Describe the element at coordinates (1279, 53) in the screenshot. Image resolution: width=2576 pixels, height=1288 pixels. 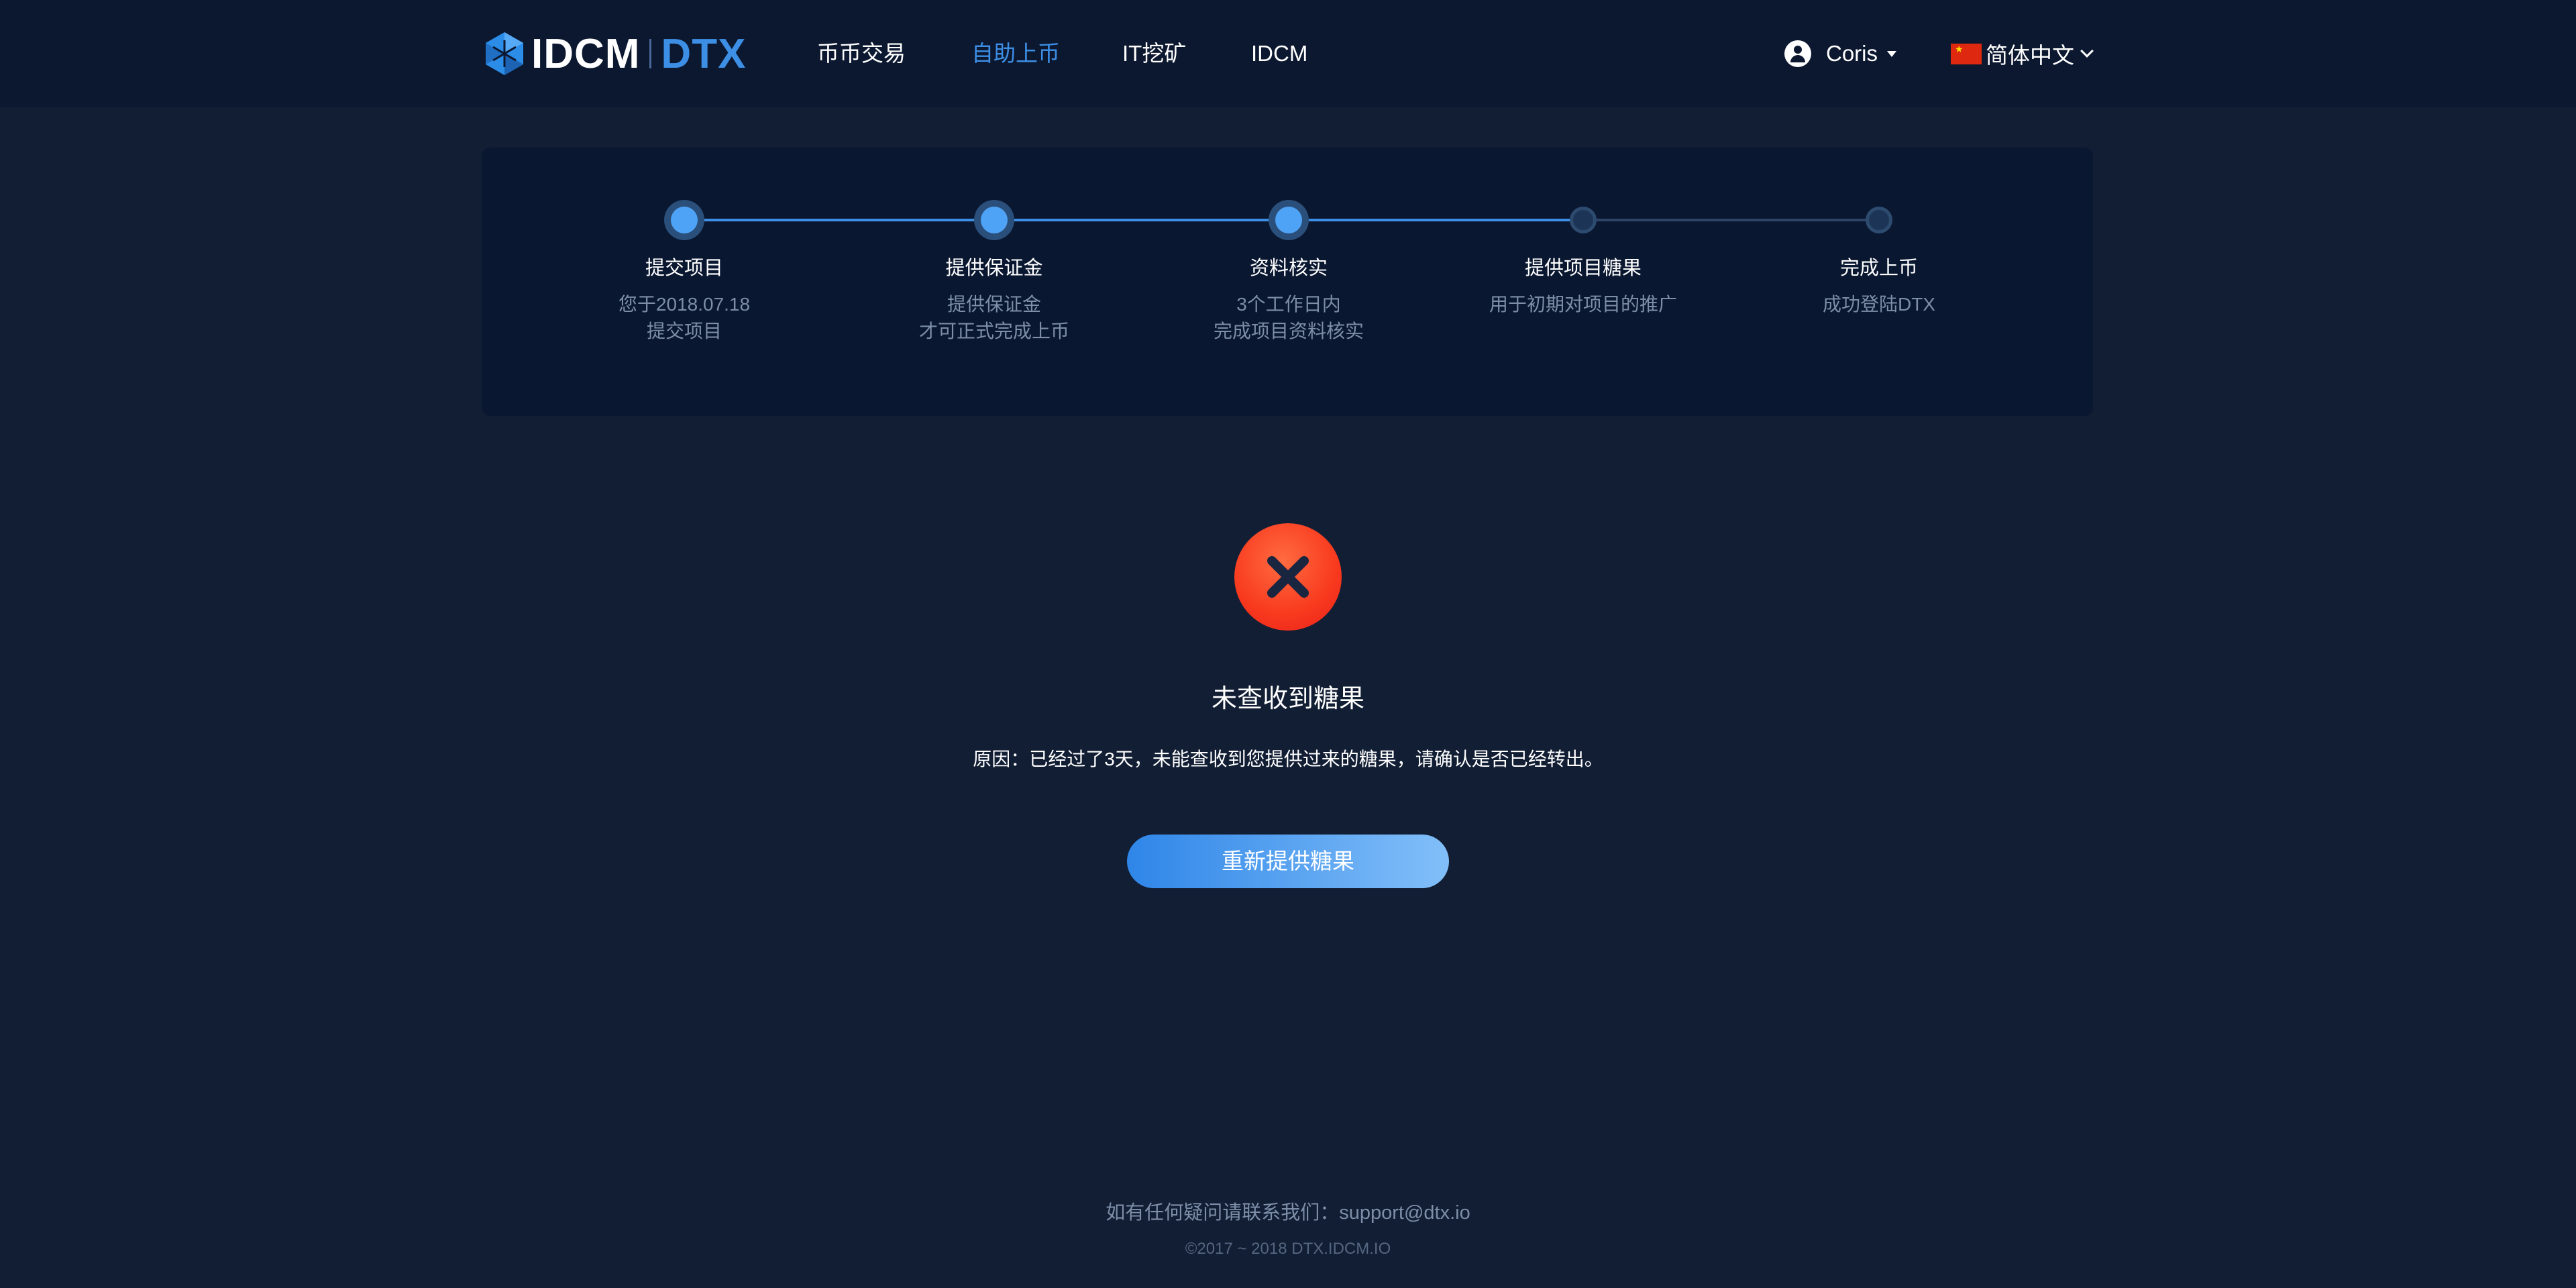
I see `nav-item-idcm: IDCM` at that location.